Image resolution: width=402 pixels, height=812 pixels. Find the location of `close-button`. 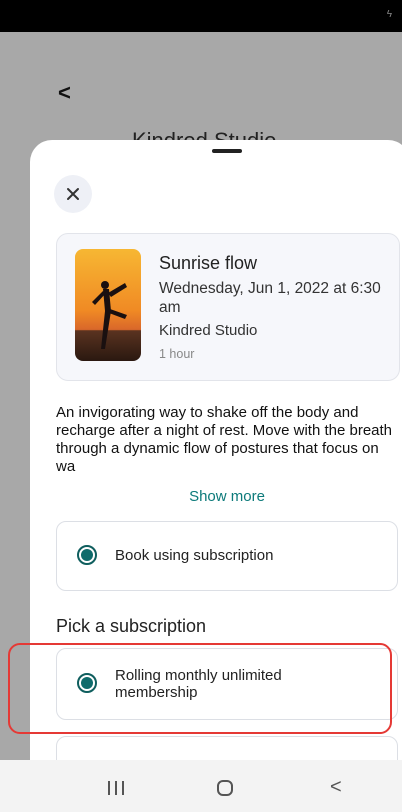

close-button is located at coordinates (73, 194).